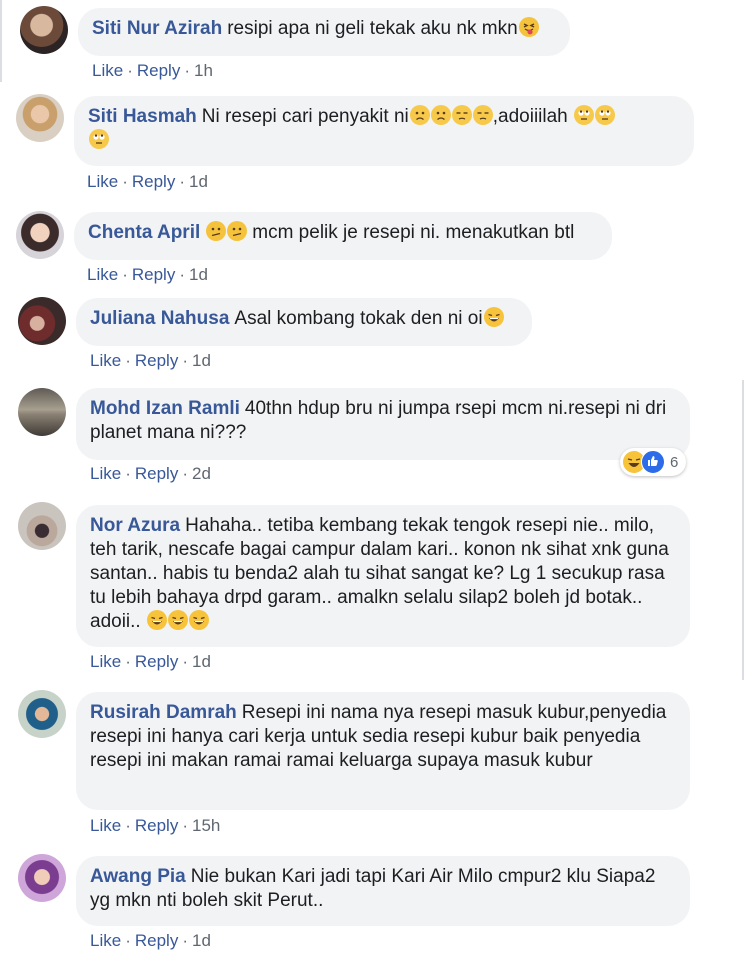 The width and height of the screenshot is (744, 956). What do you see at coordinates (1, 41) in the screenshot?
I see `left-edge-line` at bounding box center [1, 41].